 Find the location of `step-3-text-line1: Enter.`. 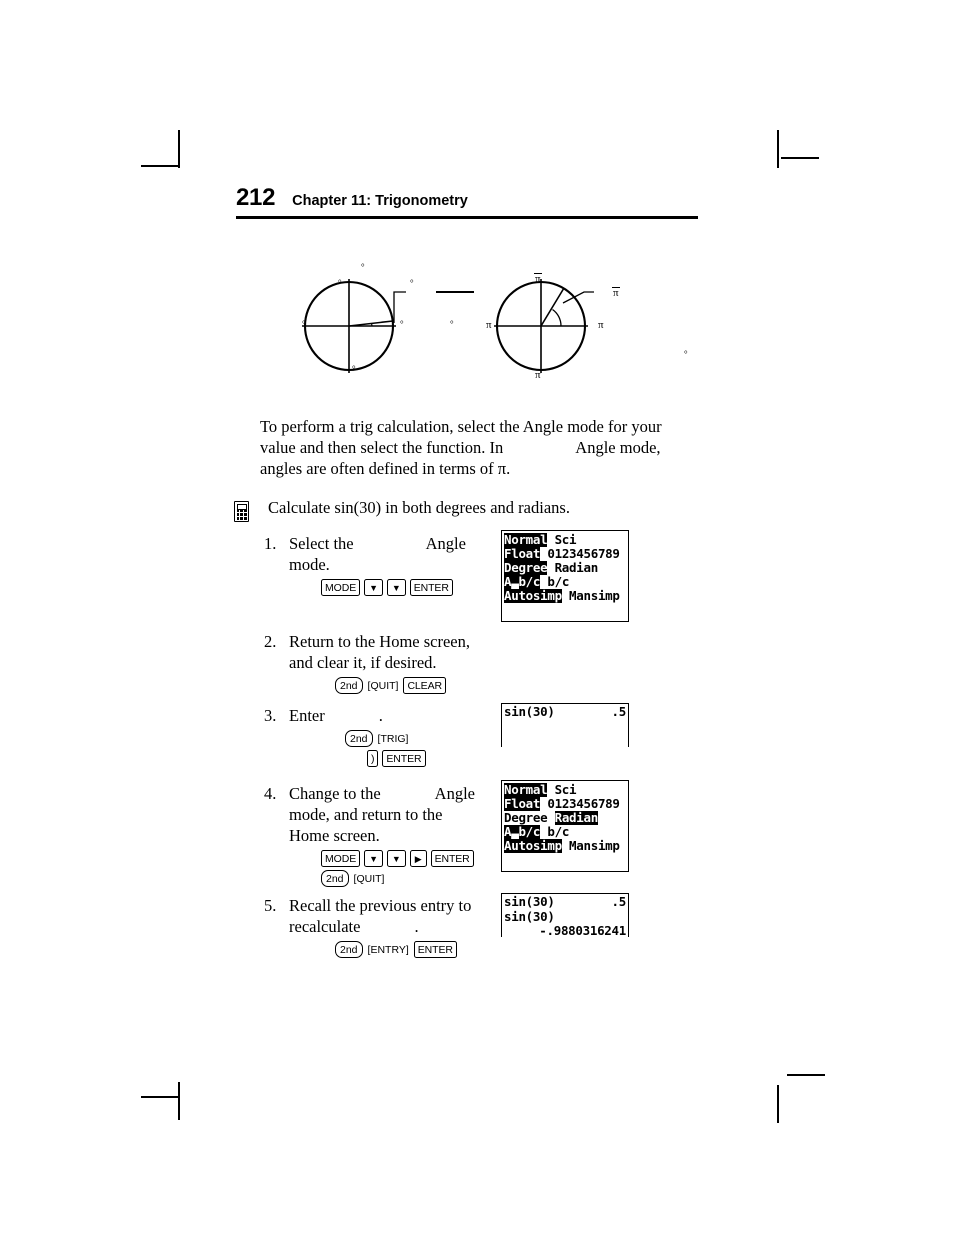

step-3-text-line1: Enter. is located at coordinates (396, 715).